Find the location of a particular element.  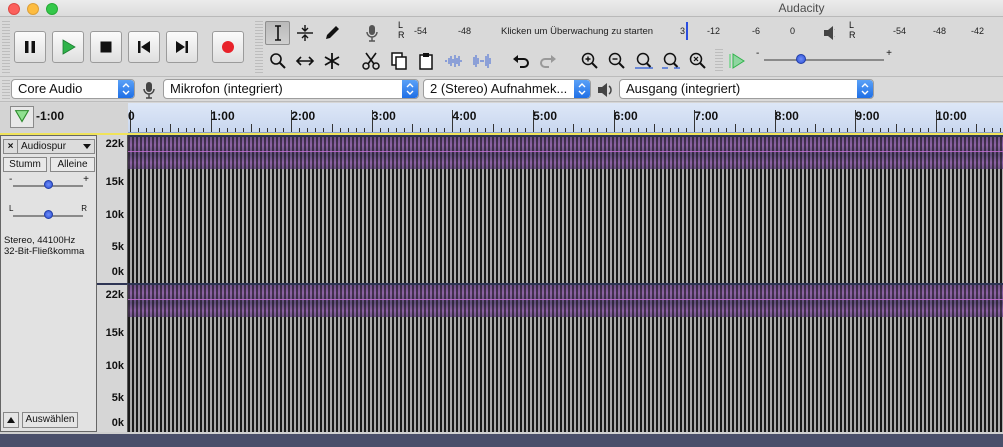

title-bar: Audacity is located at coordinates (501, 8).